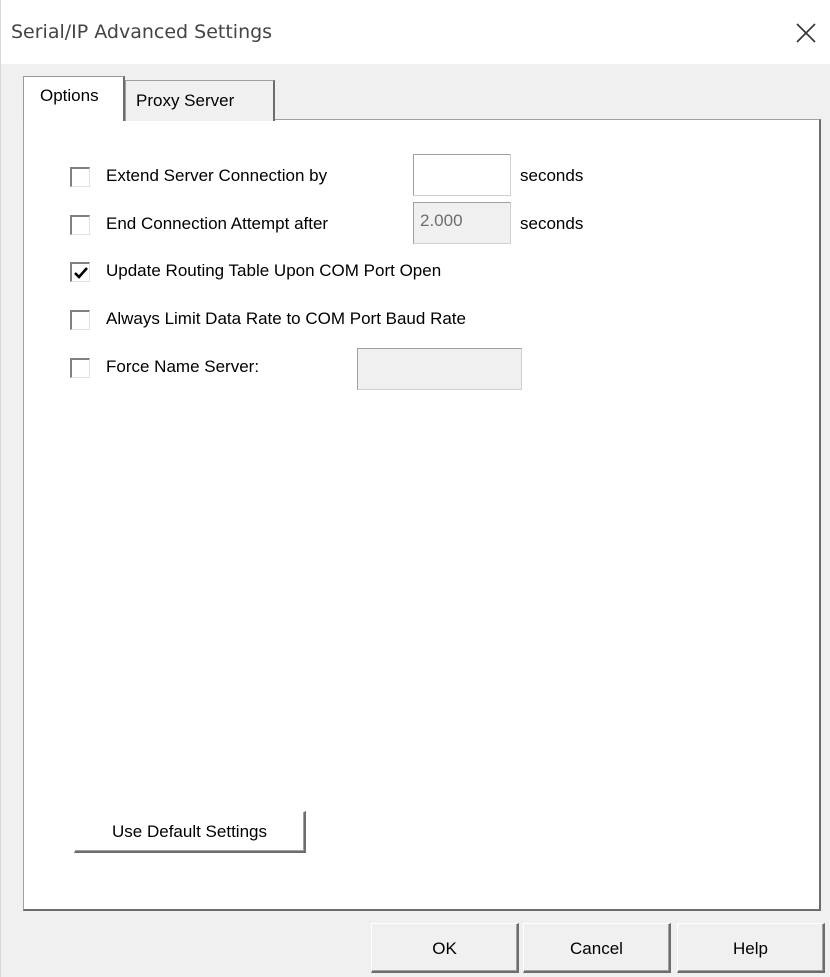 This screenshot has height=977, width=830. I want to click on title-bar: Serial/IP Advanced Settings, so click(415, 32).